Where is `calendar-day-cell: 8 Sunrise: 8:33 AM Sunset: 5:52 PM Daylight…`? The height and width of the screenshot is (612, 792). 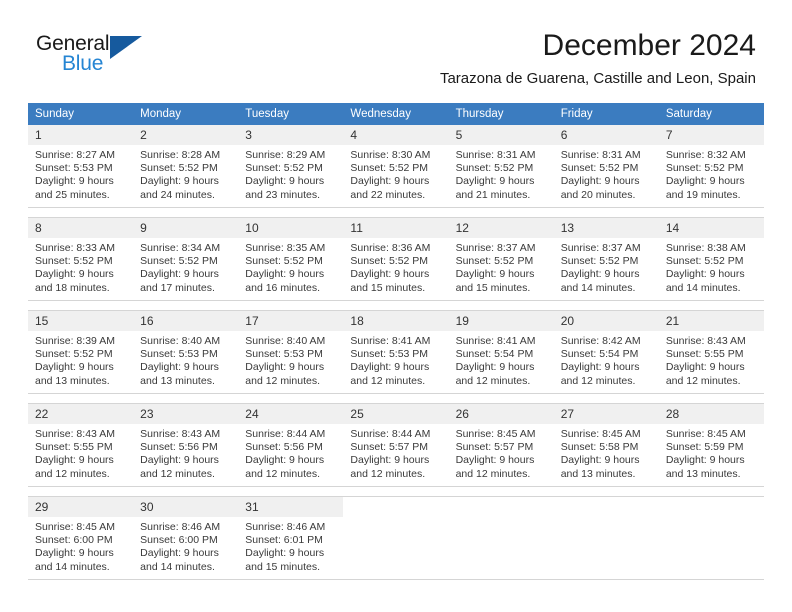 calendar-day-cell: 8 Sunrise: 8:33 AM Sunset: 5:52 PM Daylight… is located at coordinates (81, 259).